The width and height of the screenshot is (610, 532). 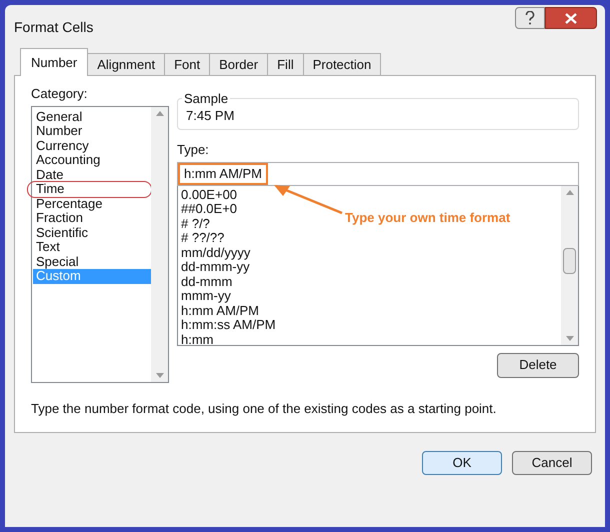 What do you see at coordinates (220, 311) in the screenshot?
I see `format-item: h:mm AM/PM` at bounding box center [220, 311].